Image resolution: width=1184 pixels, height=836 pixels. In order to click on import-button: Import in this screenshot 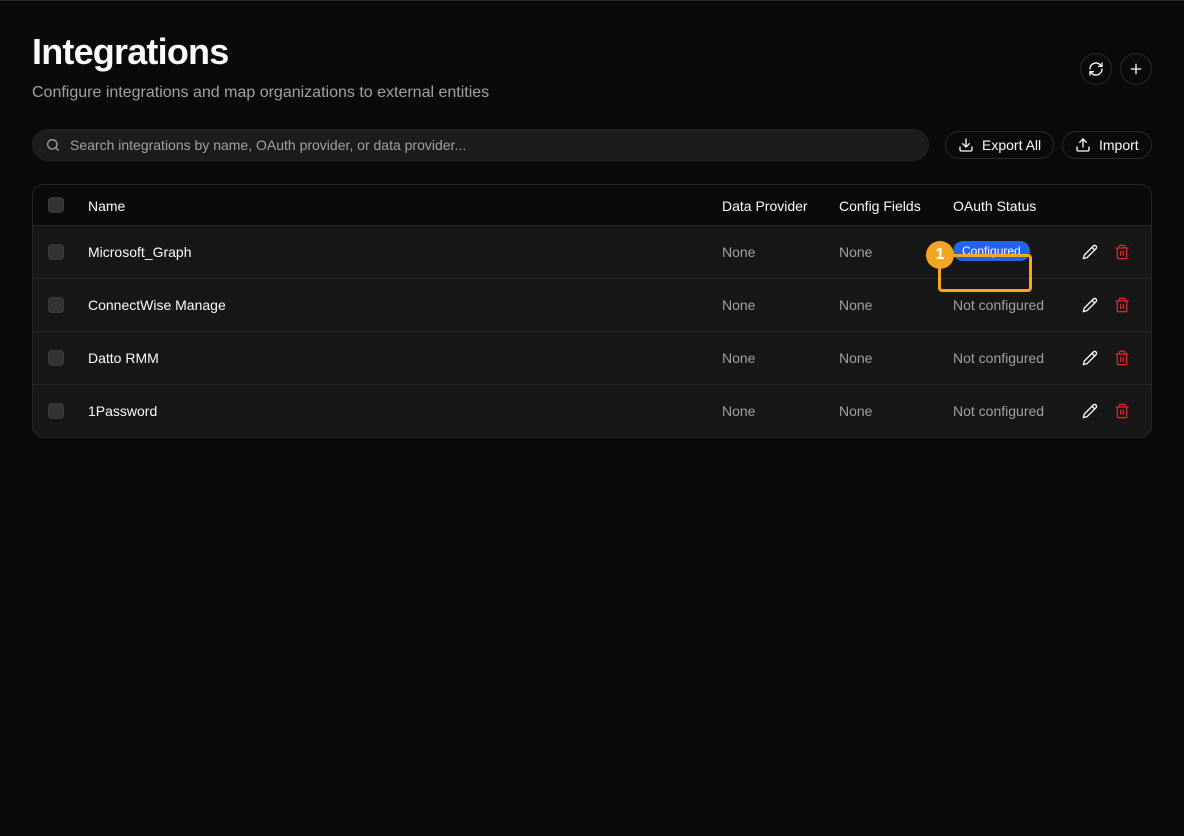, I will do `click(1107, 145)`.